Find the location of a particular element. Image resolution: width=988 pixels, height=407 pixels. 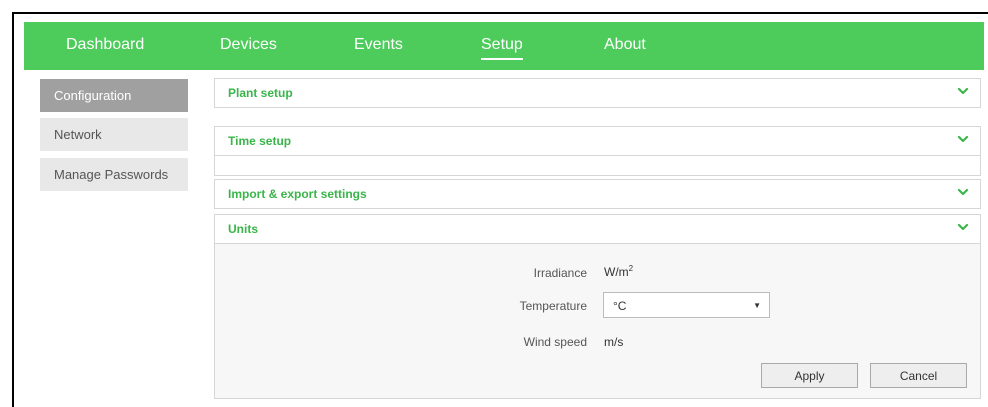

temperature-select: °C ▼ is located at coordinates (686, 305).